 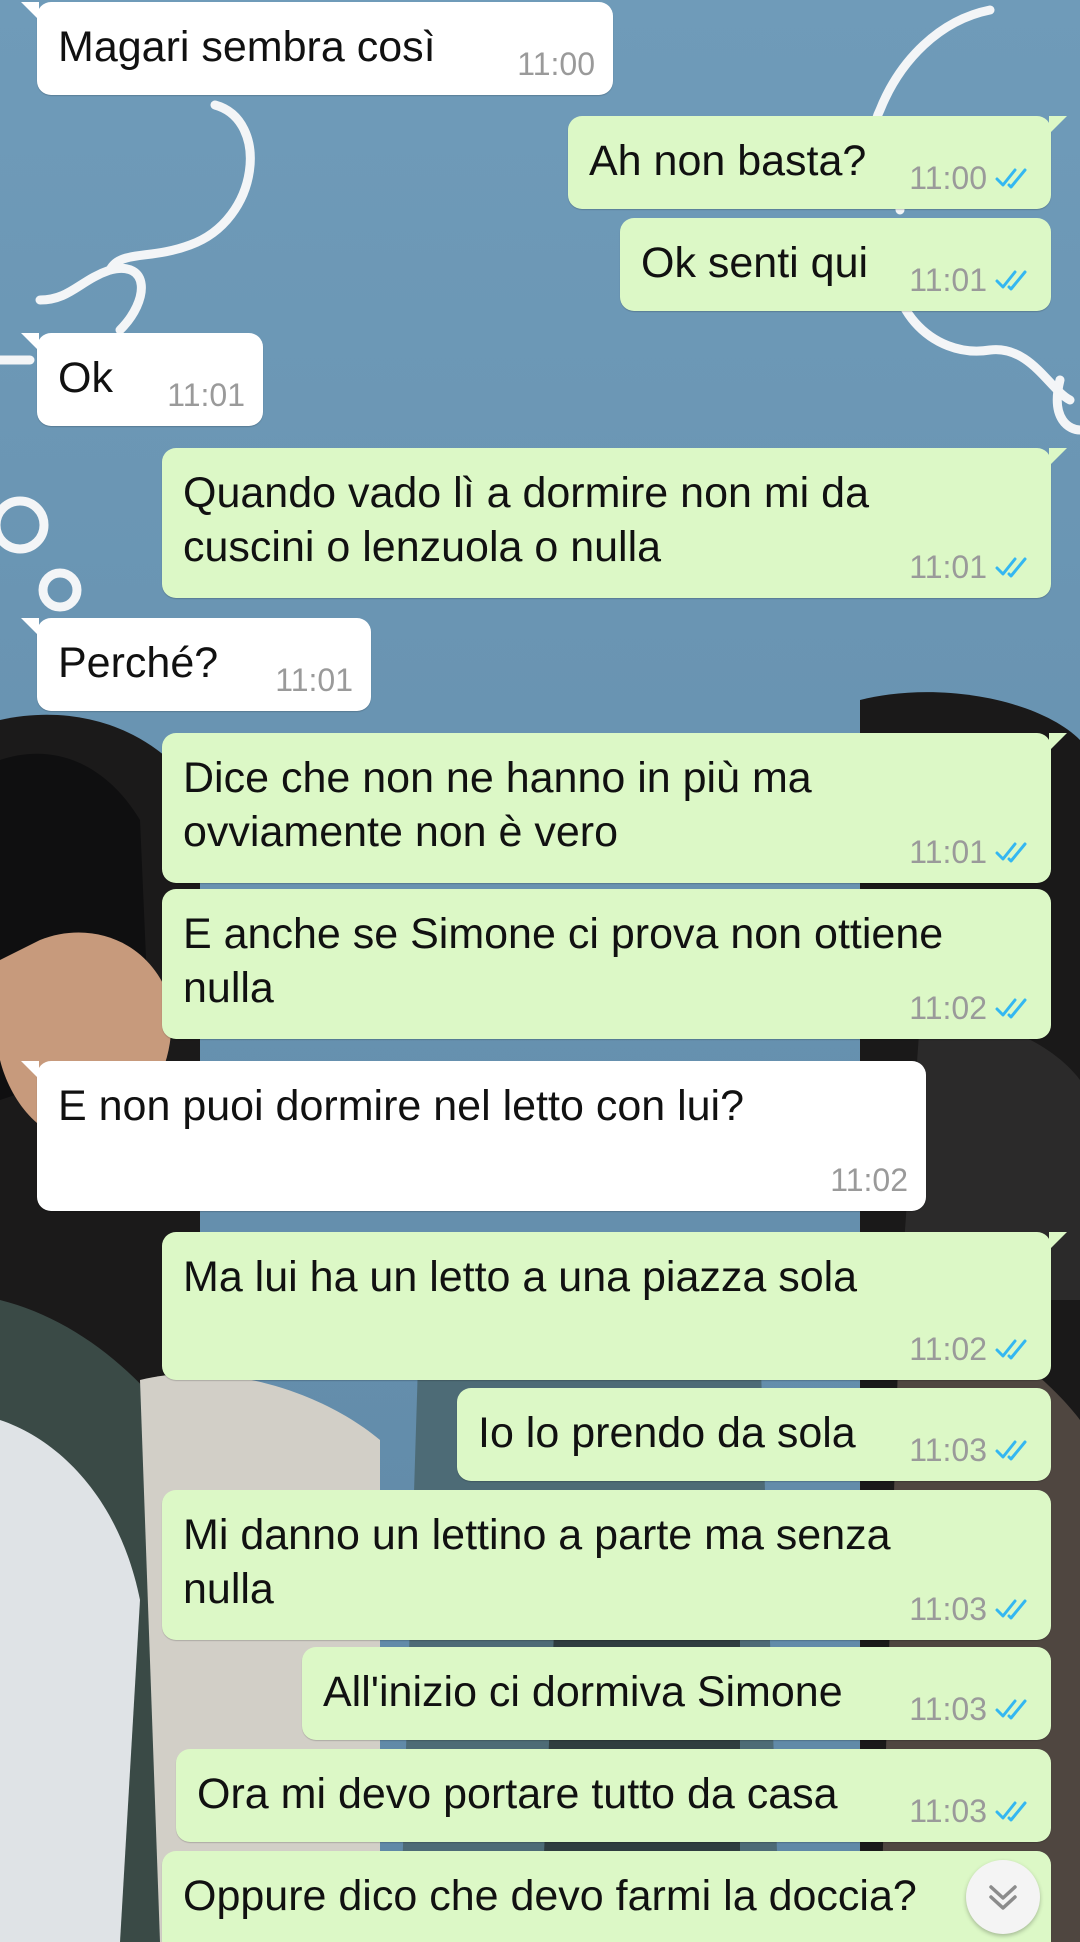 What do you see at coordinates (517, 1794) in the screenshot?
I see `message-text: Ora mi devo portare tutto da casa` at bounding box center [517, 1794].